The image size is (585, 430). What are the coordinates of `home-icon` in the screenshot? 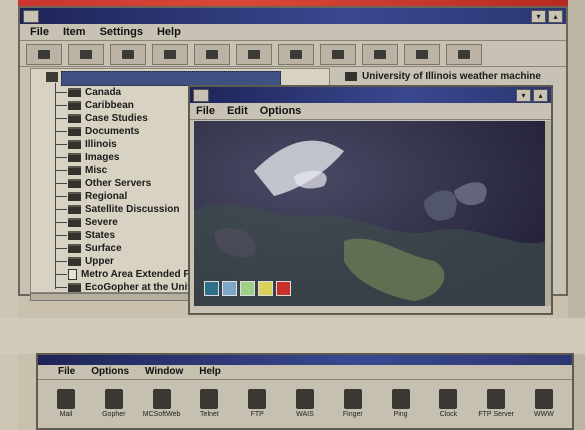 It's located at (380, 54).